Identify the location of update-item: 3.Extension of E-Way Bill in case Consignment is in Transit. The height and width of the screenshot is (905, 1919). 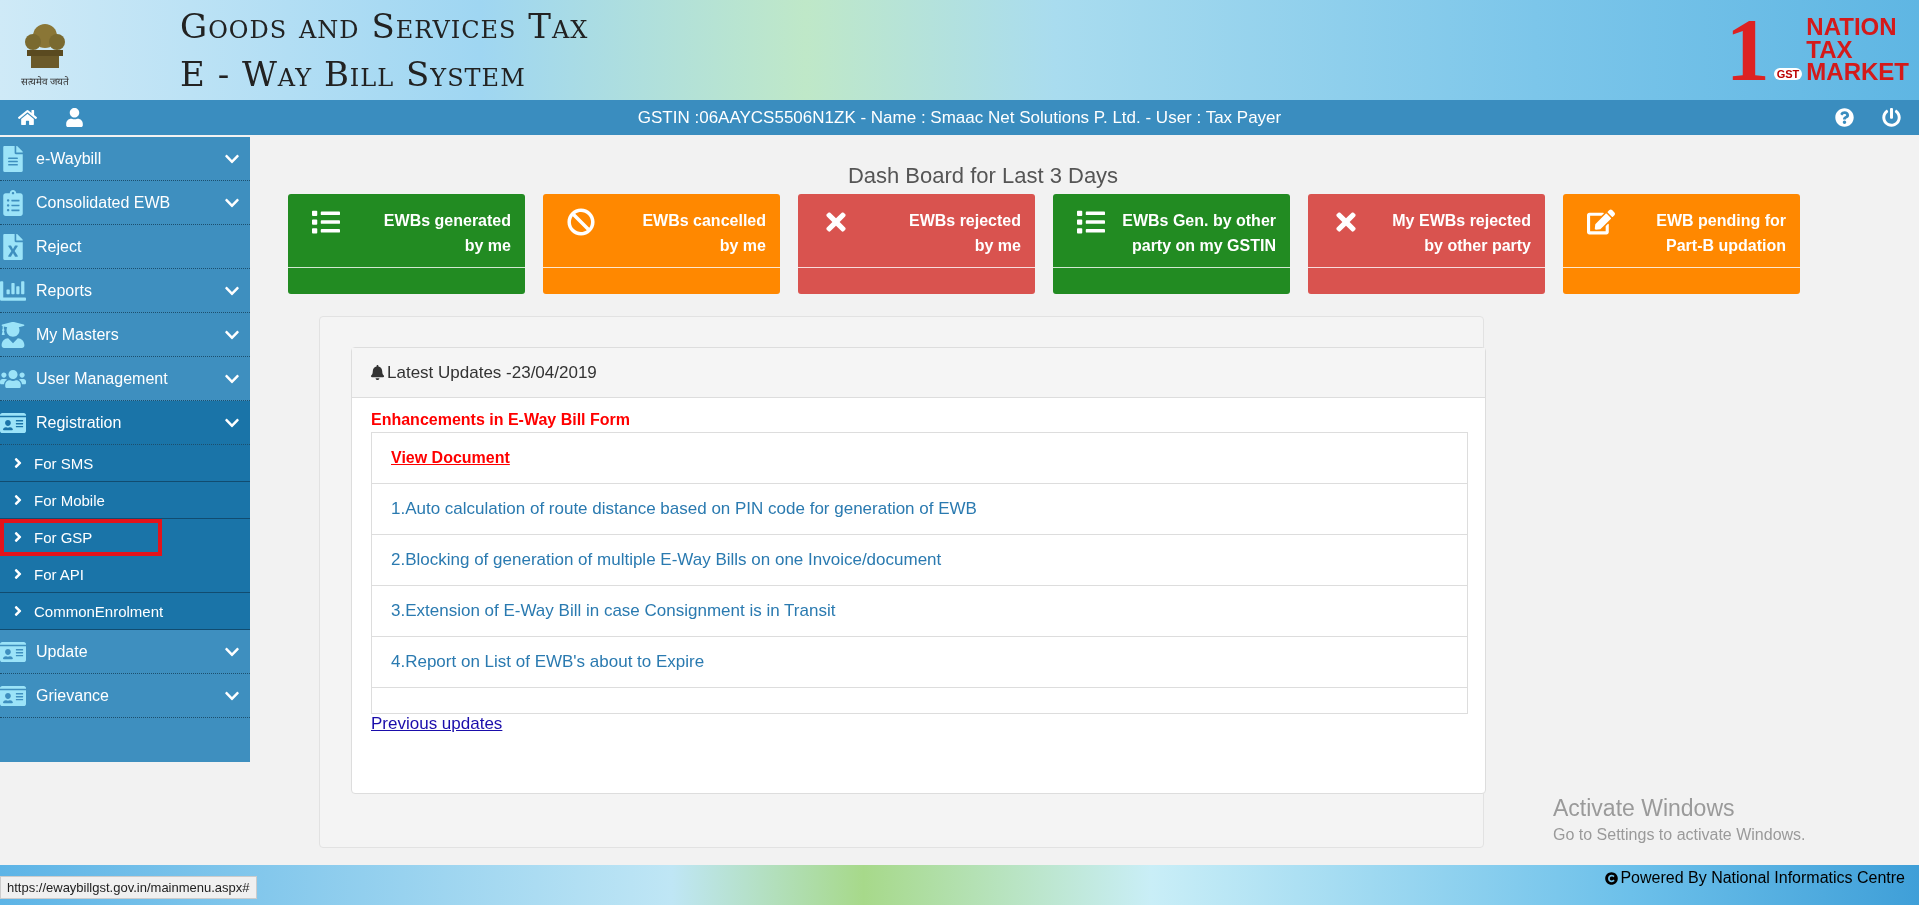
(613, 611).